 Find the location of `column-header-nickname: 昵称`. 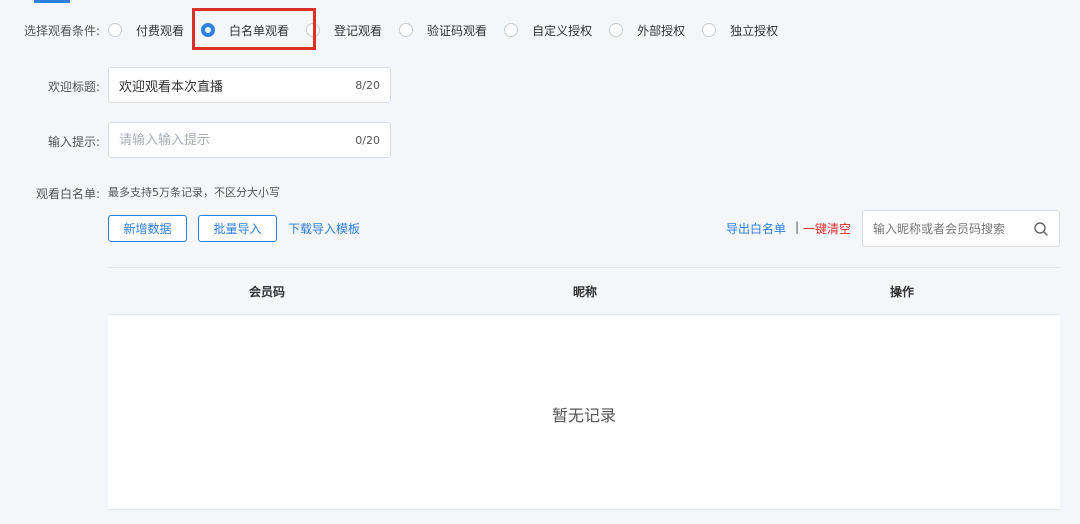

column-header-nickname: 昵称 is located at coordinates (584, 291).